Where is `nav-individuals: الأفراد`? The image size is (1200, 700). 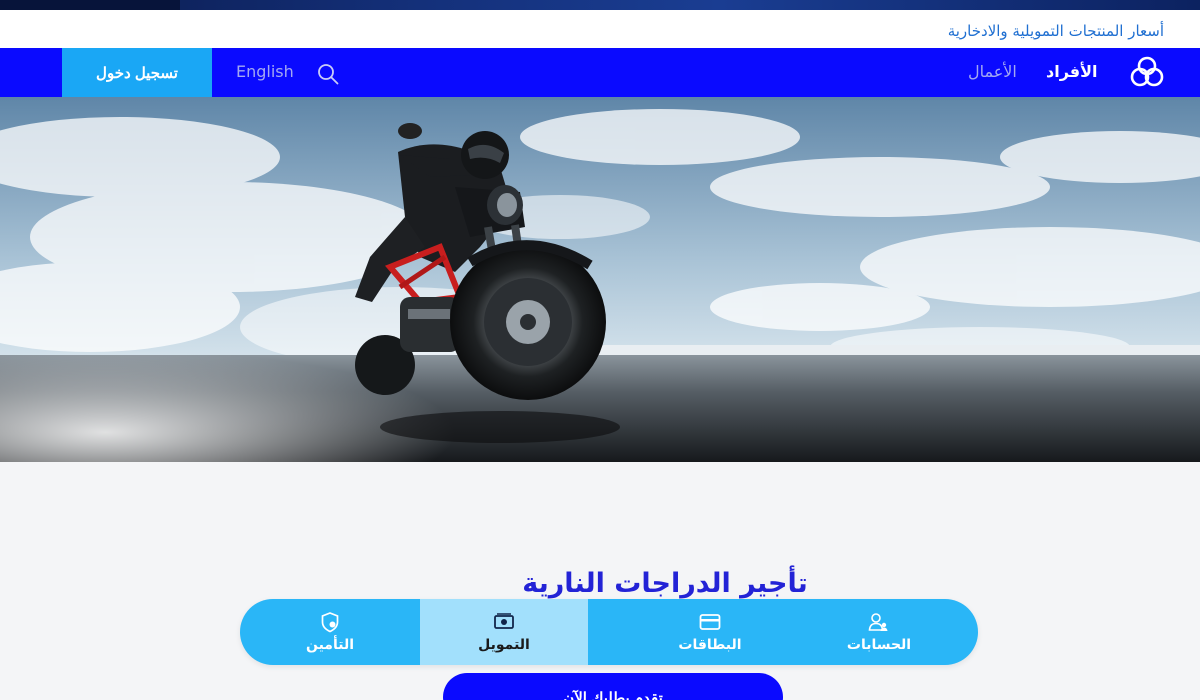 nav-individuals: الأفراد is located at coordinates (1072, 71).